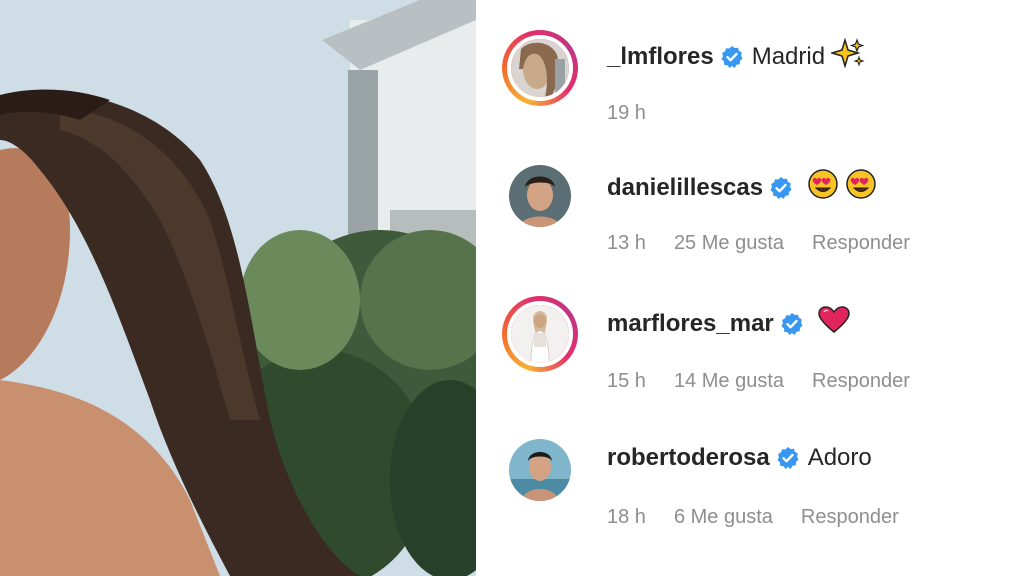 The height and width of the screenshot is (576, 1024). Describe the element at coordinates (626, 381) in the screenshot. I see `comment-time: 15 h` at that location.